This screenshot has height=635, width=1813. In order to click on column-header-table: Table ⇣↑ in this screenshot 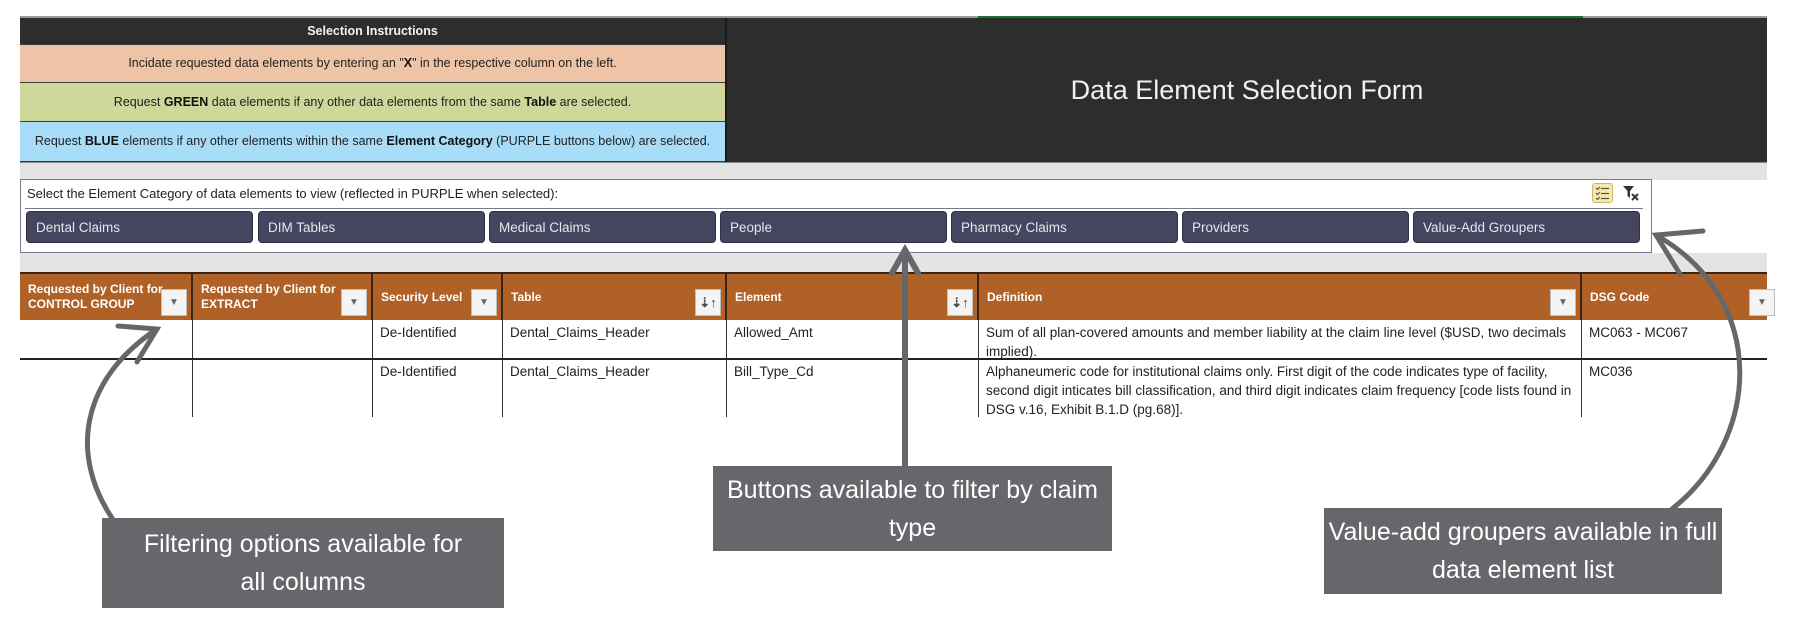, I will do `click(615, 296)`.